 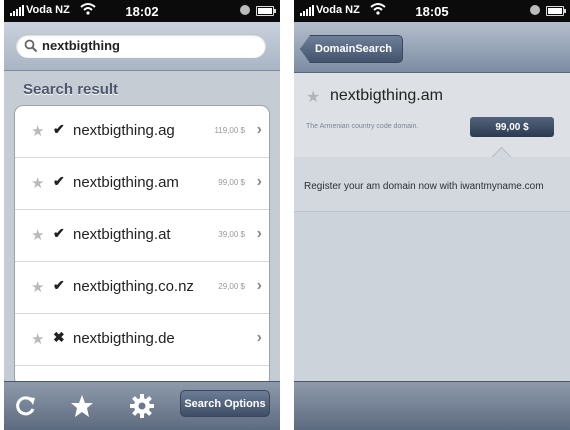 I want to click on result-row: ★ ✔ nextbigthing.at 39,00 $ ›, so click(x=142, y=236).